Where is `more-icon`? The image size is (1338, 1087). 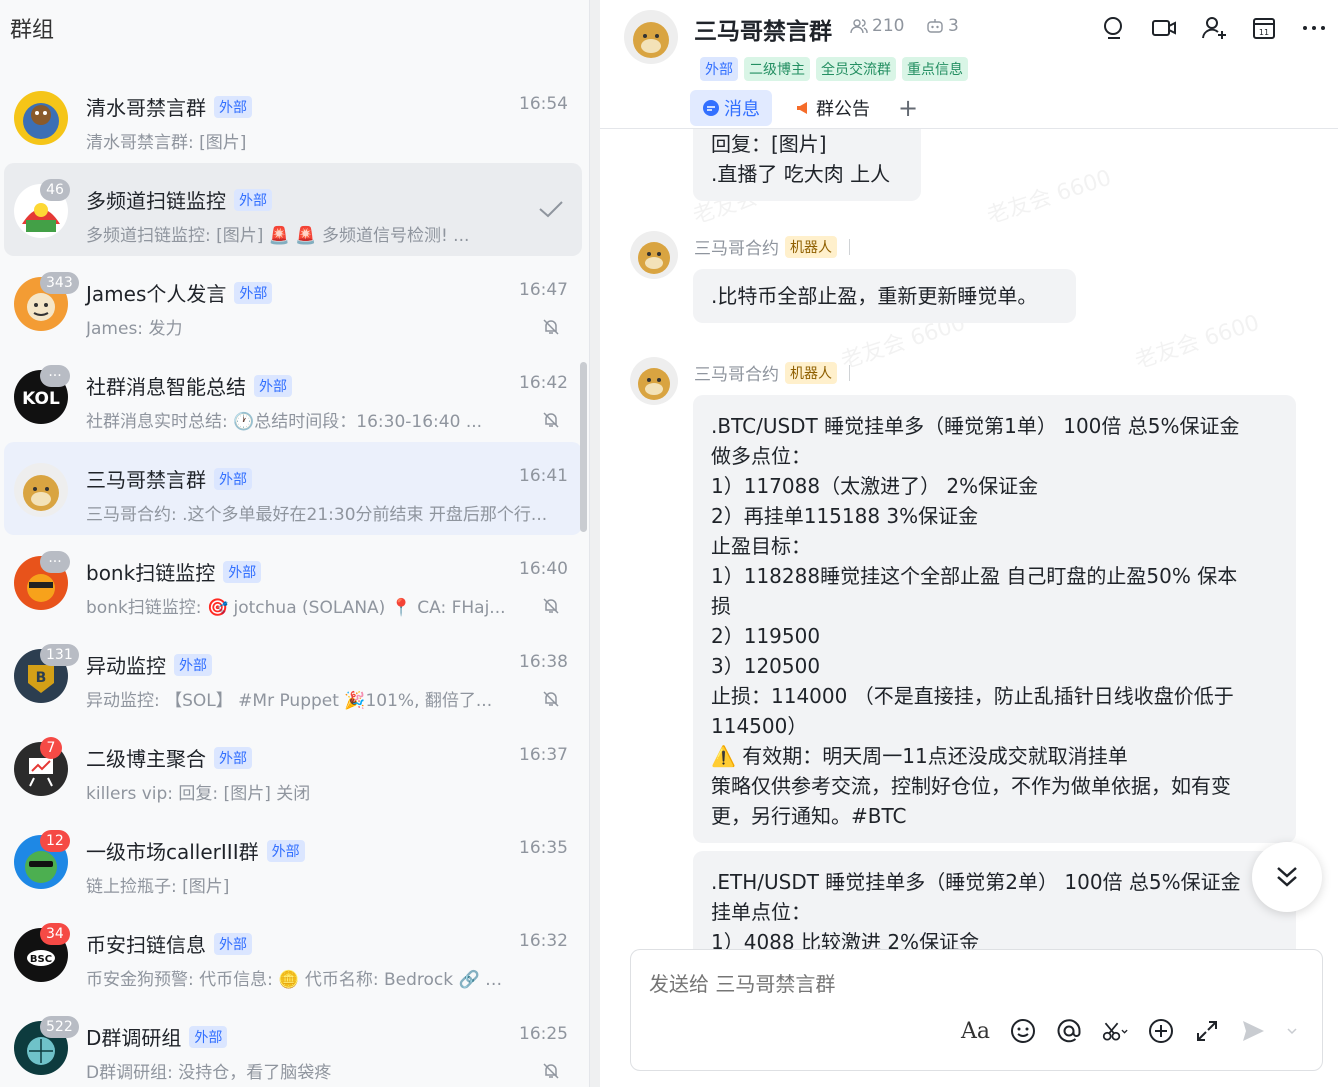
more-icon is located at coordinates (1314, 28).